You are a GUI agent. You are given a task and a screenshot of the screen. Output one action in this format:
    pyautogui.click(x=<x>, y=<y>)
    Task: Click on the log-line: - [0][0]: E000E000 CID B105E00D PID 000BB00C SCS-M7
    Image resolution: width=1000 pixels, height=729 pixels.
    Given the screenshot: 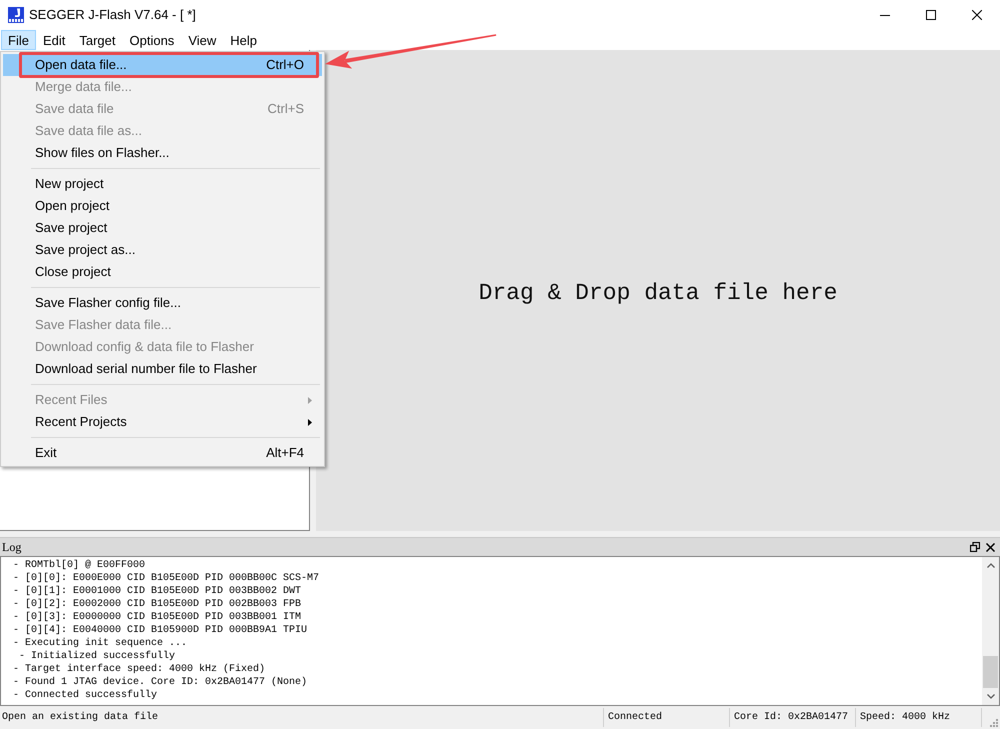 What is the action you would take?
    pyautogui.click(x=166, y=578)
    